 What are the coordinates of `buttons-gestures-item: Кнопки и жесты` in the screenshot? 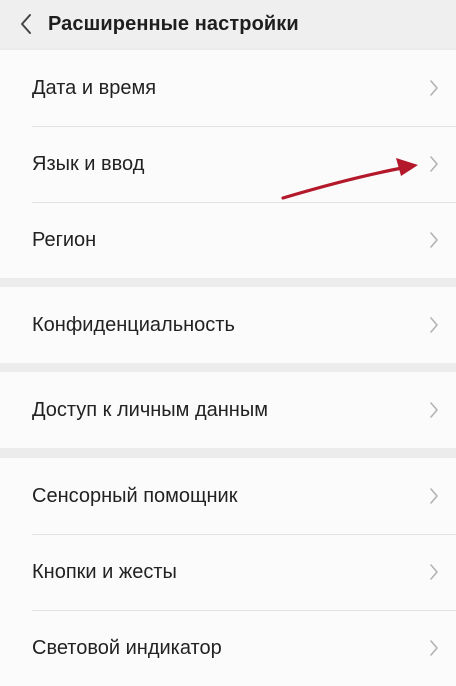 It's located at (228, 572).